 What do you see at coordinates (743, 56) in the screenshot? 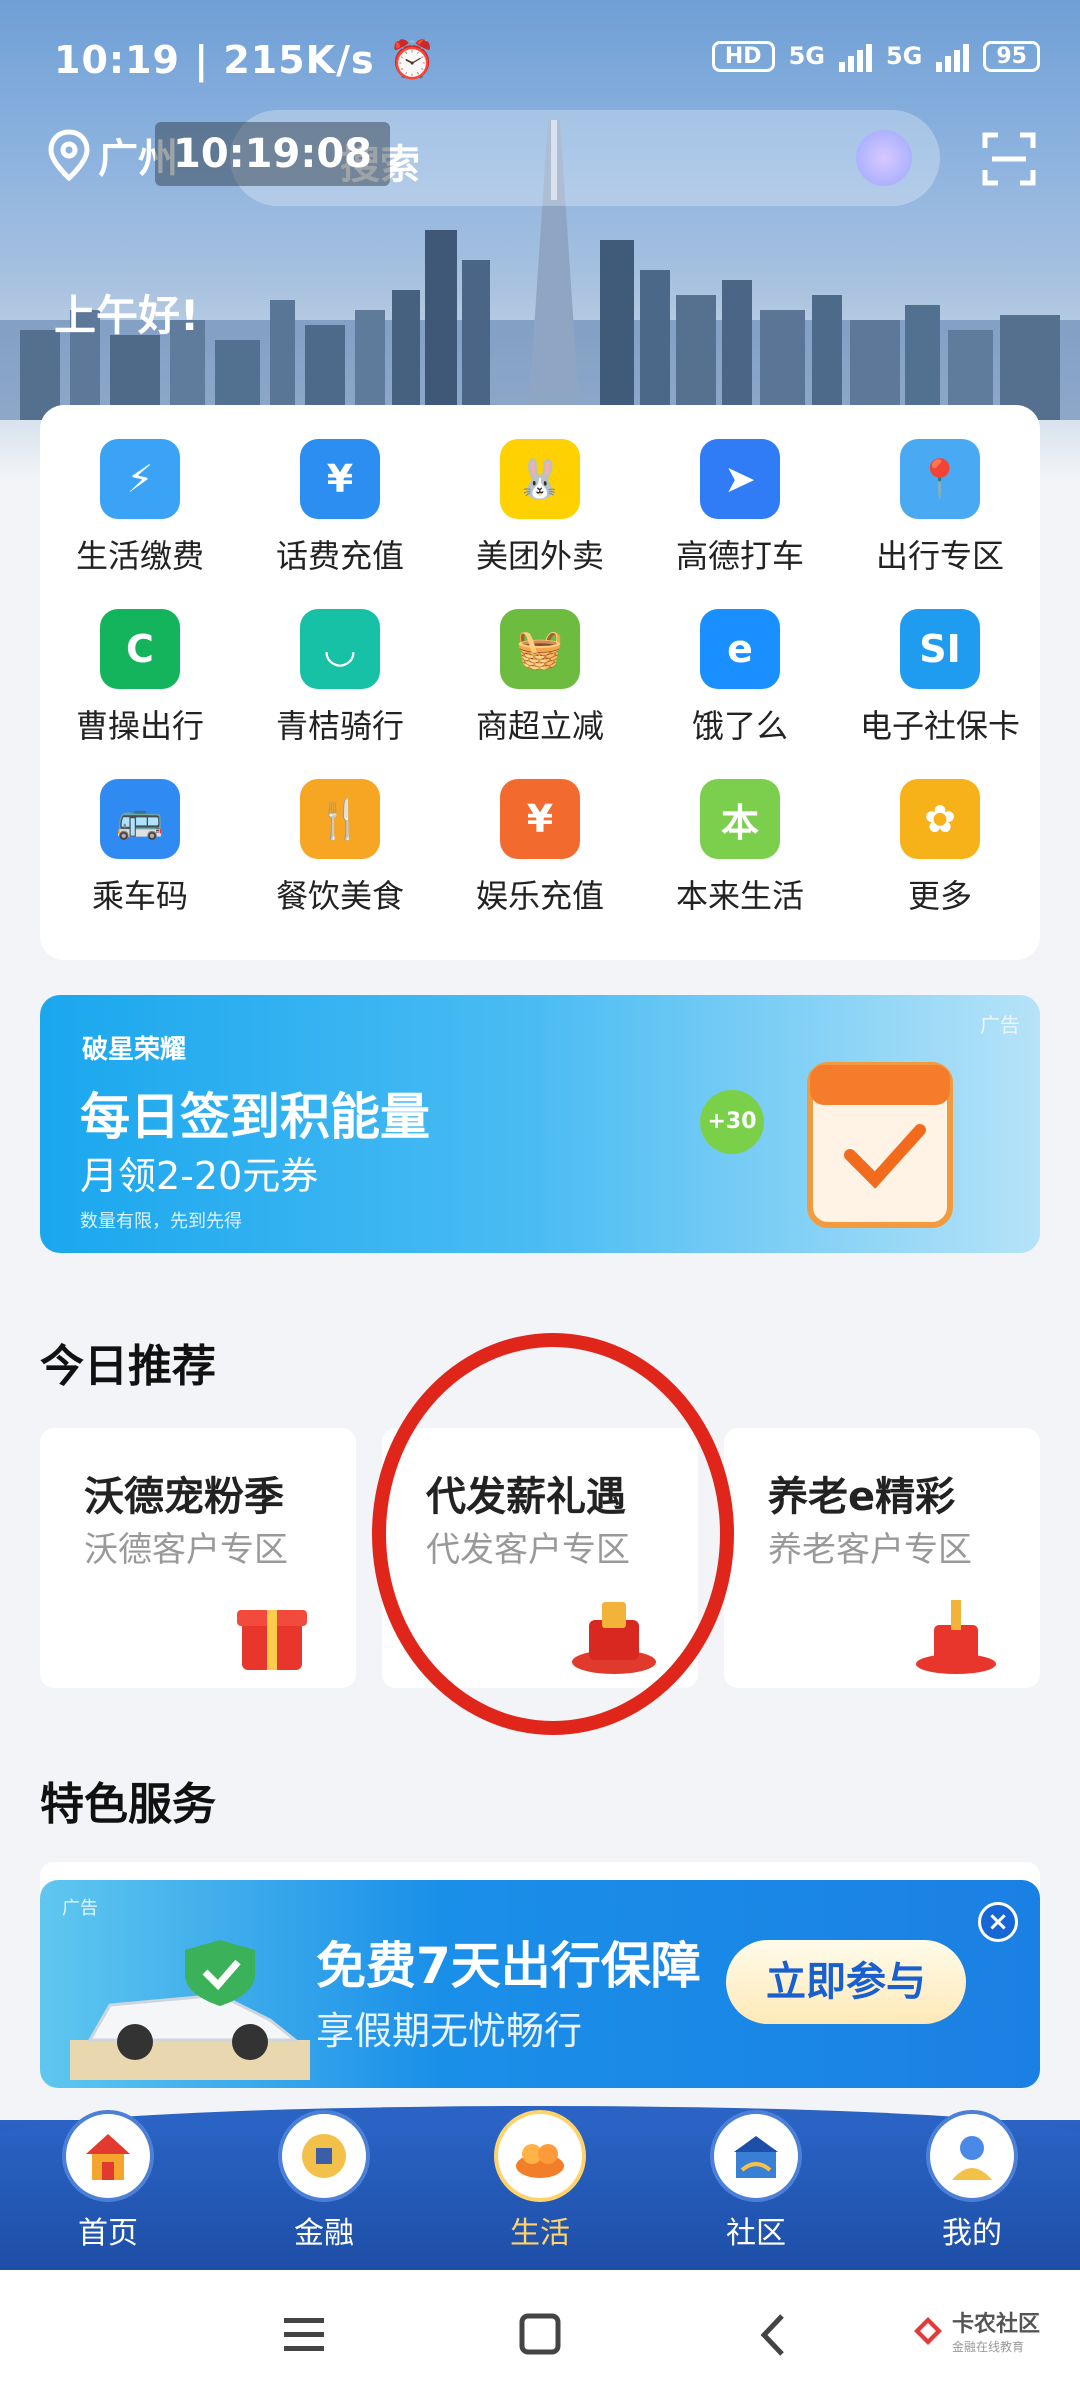
I see `hd-icon: HD` at bounding box center [743, 56].